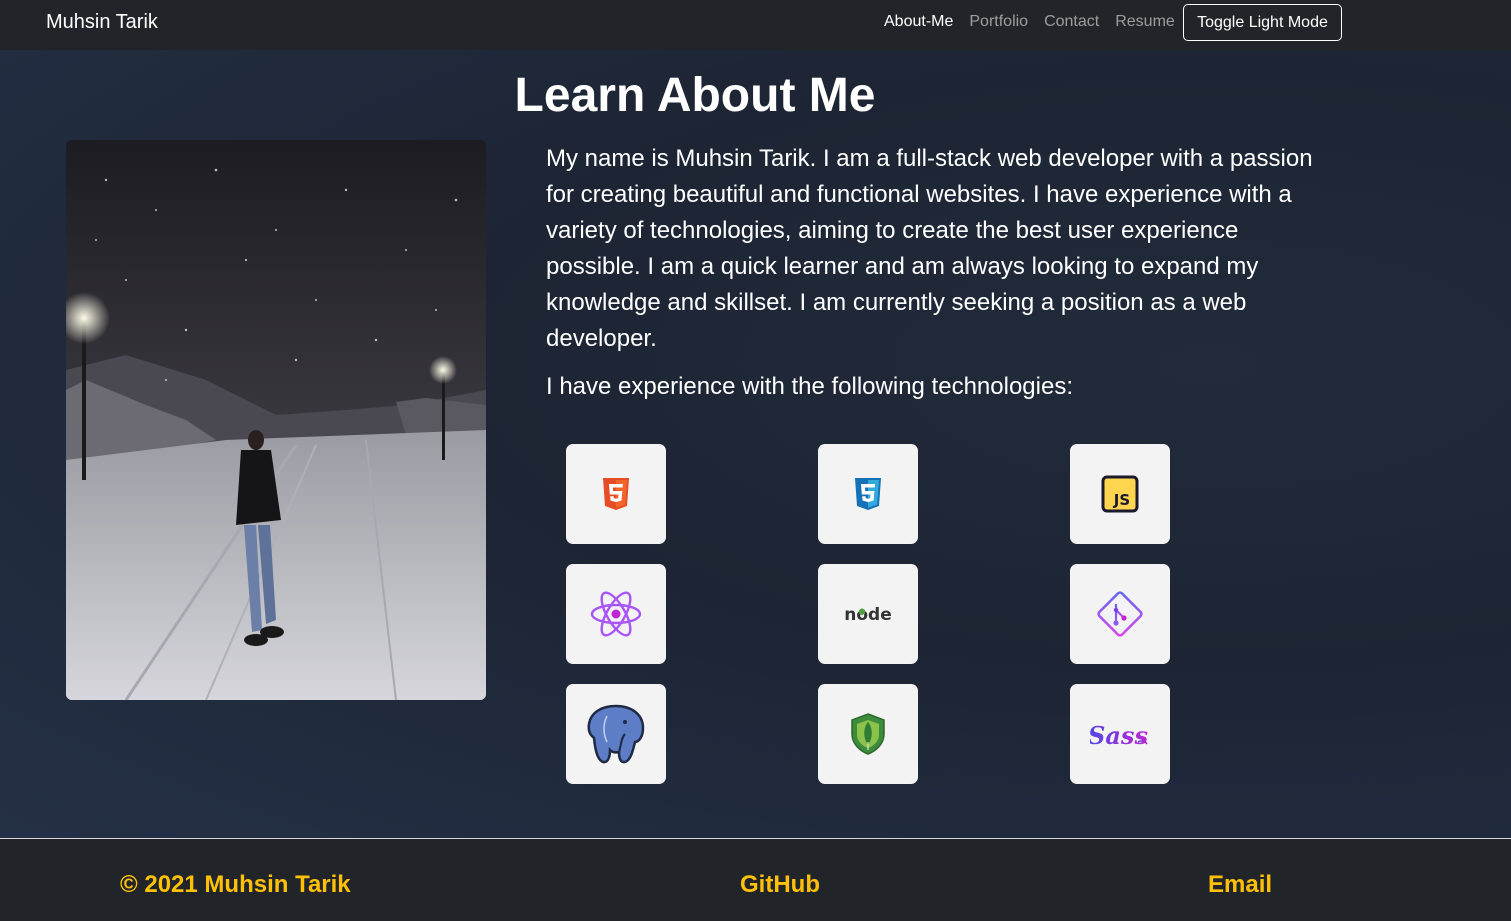  I want to click on tech-tile-mongodb, so click(868, 734).